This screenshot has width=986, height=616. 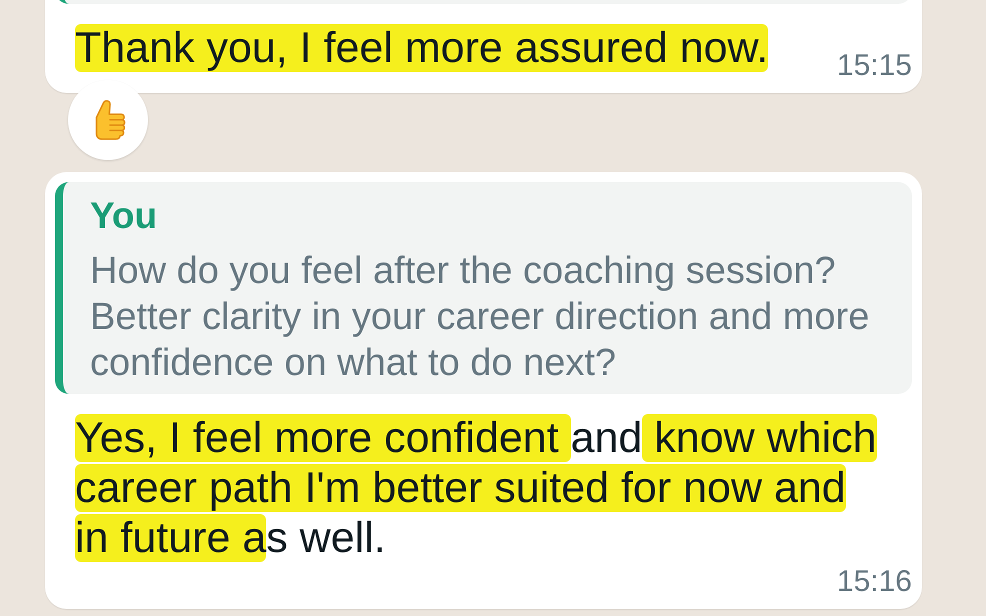 I want to click on quote-author: You, so click(x=124, y=216).